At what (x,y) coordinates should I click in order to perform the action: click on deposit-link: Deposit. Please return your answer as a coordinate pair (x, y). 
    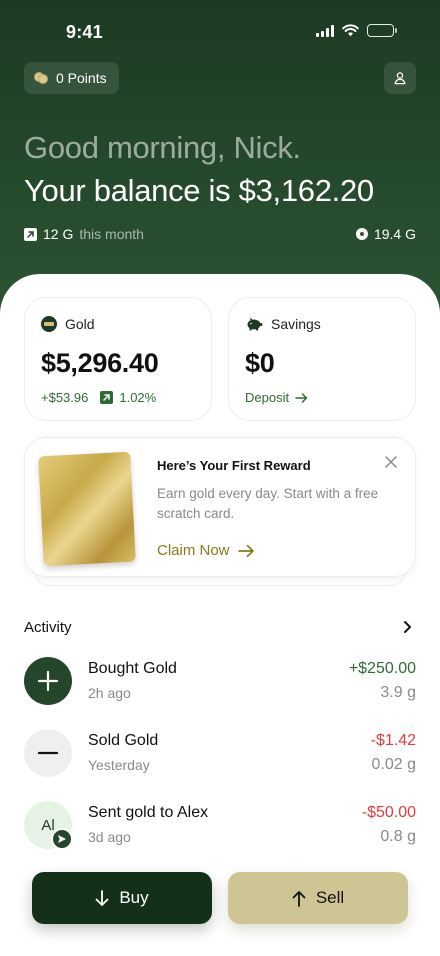
    Looking at the image, I should click on (276, 397).